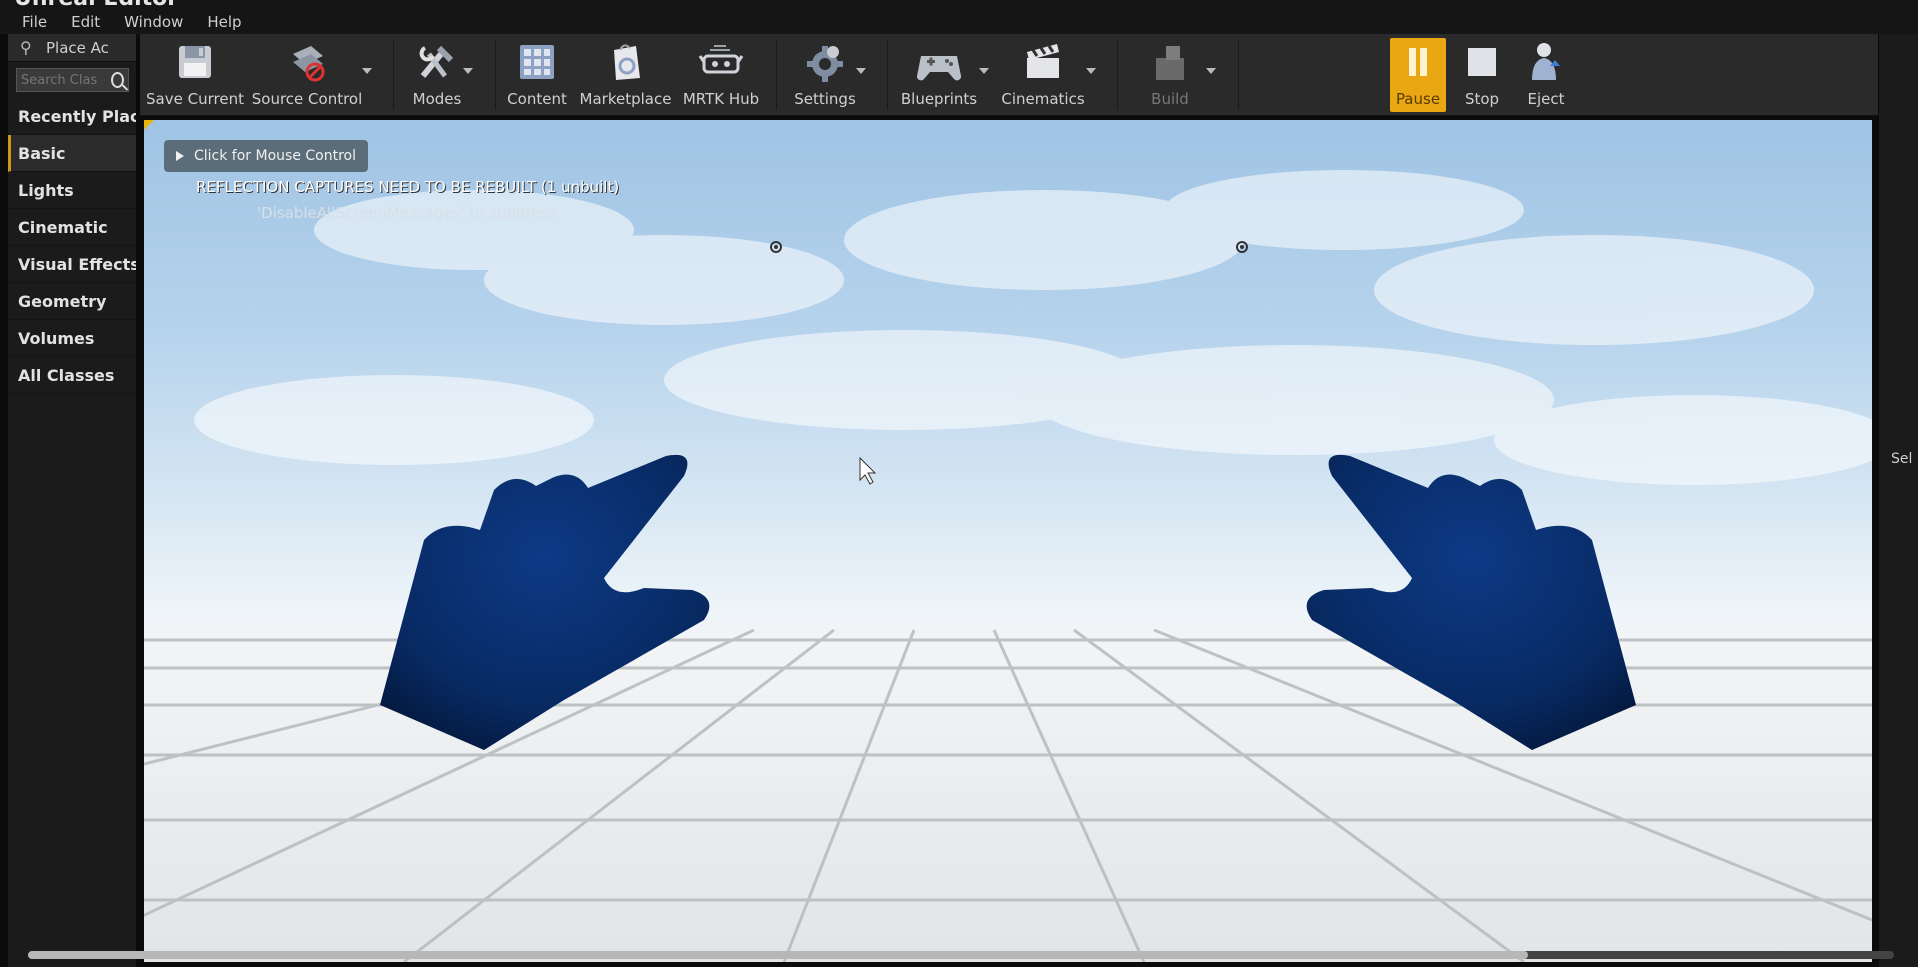 Image resolution: width=1918 pixels, height=967 pixels. I want to click on cinematics-button: Cinematics, so click(1043, 75).